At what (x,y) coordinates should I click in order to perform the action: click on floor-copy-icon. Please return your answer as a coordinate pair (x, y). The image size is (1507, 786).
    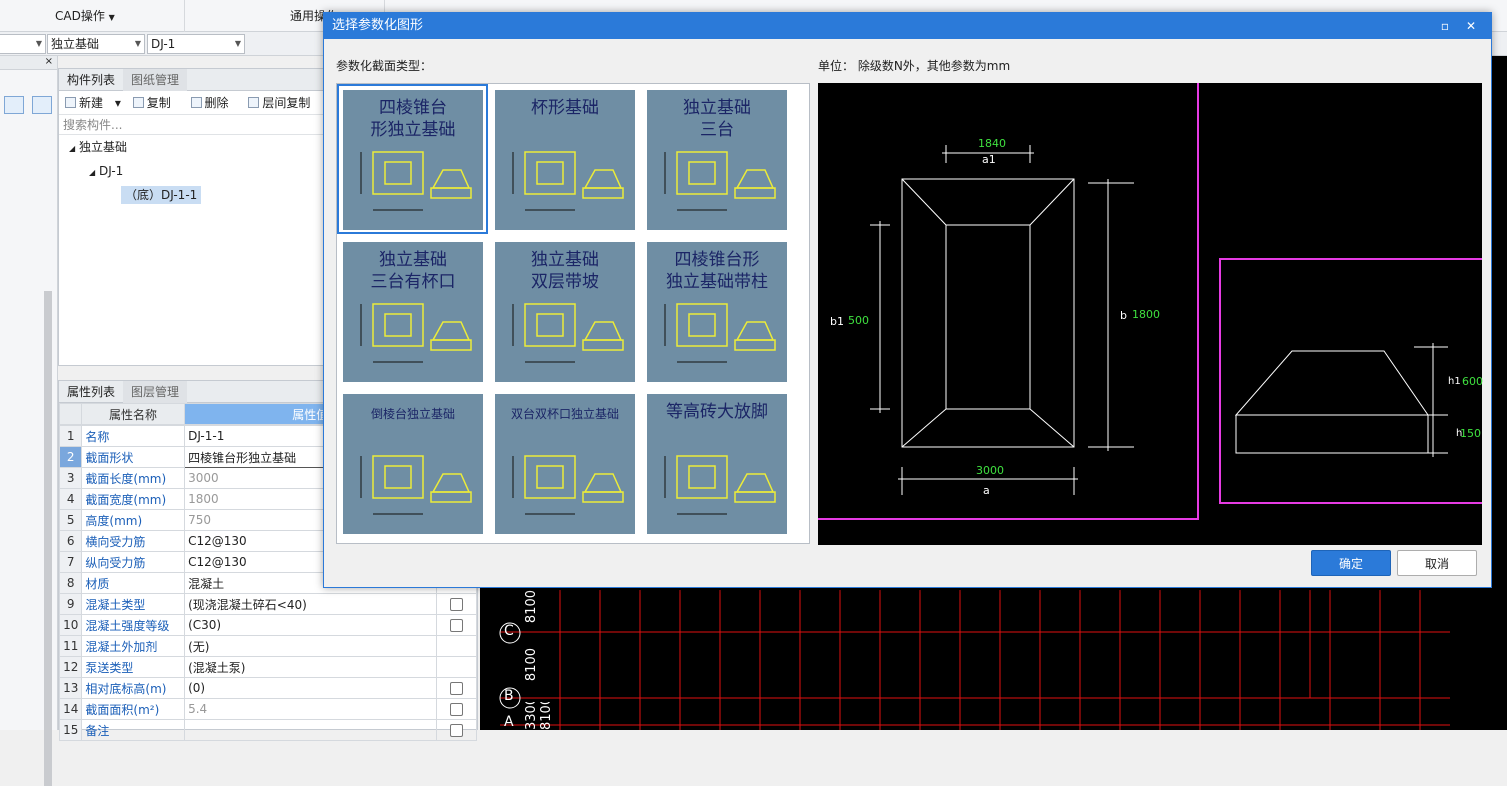
    Looking at the image, I should click on (254, 102).